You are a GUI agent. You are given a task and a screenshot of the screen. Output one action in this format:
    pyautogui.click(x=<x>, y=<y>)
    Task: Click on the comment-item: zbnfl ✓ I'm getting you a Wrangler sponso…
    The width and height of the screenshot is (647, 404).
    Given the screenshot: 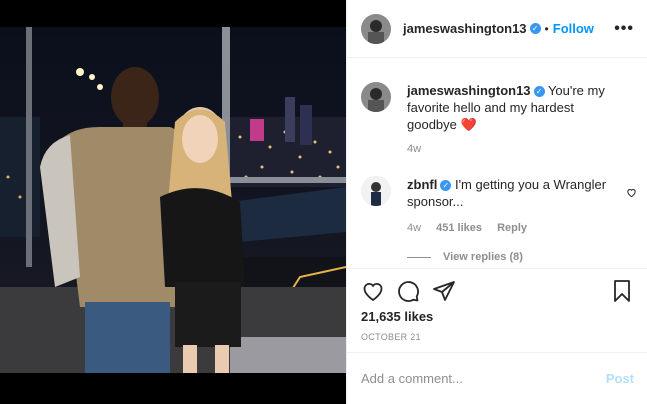 What is the action you would take?
    pyautogui.click(x=501, y=193)
    